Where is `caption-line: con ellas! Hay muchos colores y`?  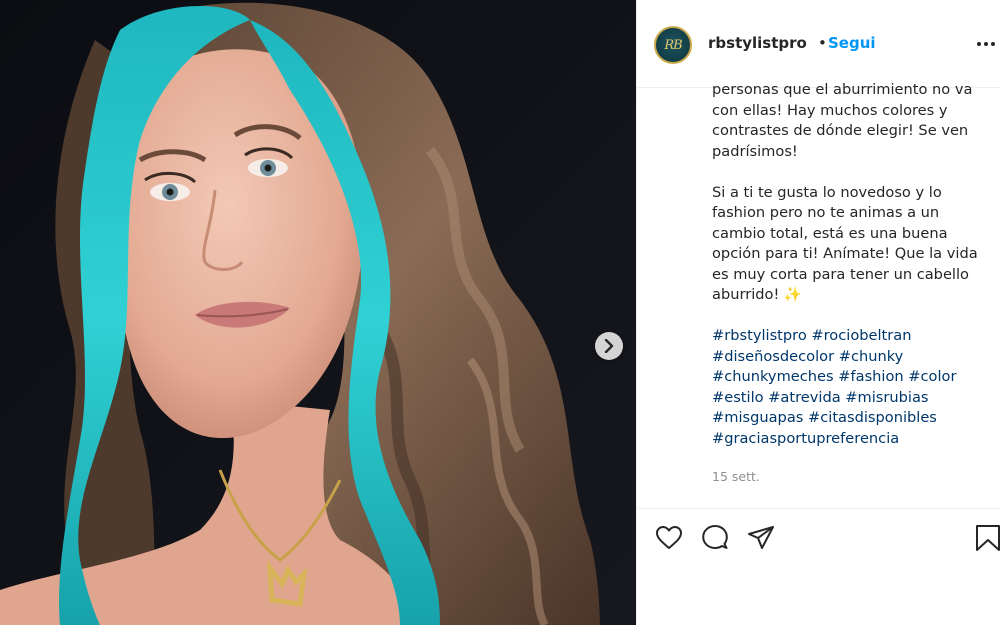 caption-line: con ellas! Hay muchos colores y is located at coordinates (830, 110).